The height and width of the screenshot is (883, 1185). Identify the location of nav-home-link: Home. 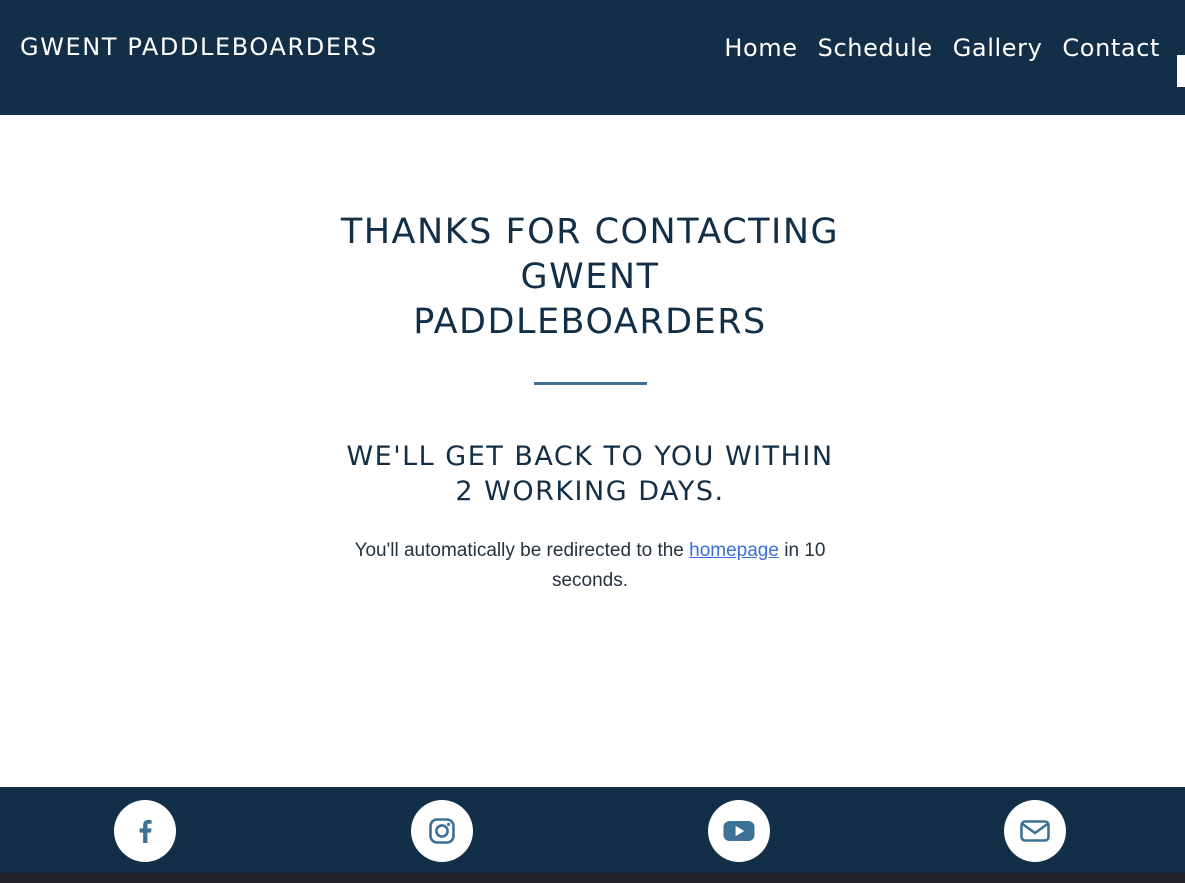
(760, 48).